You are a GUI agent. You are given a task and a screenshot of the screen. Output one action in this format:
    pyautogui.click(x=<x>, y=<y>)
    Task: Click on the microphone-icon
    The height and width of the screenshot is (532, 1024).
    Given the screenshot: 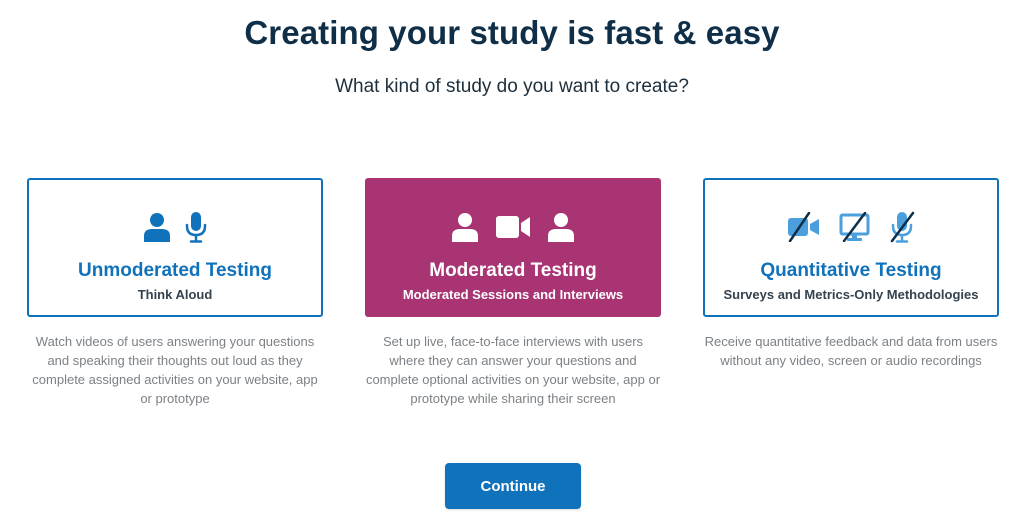 What is the action you would take?
    pyautogui.click(x=196, y=227)
    